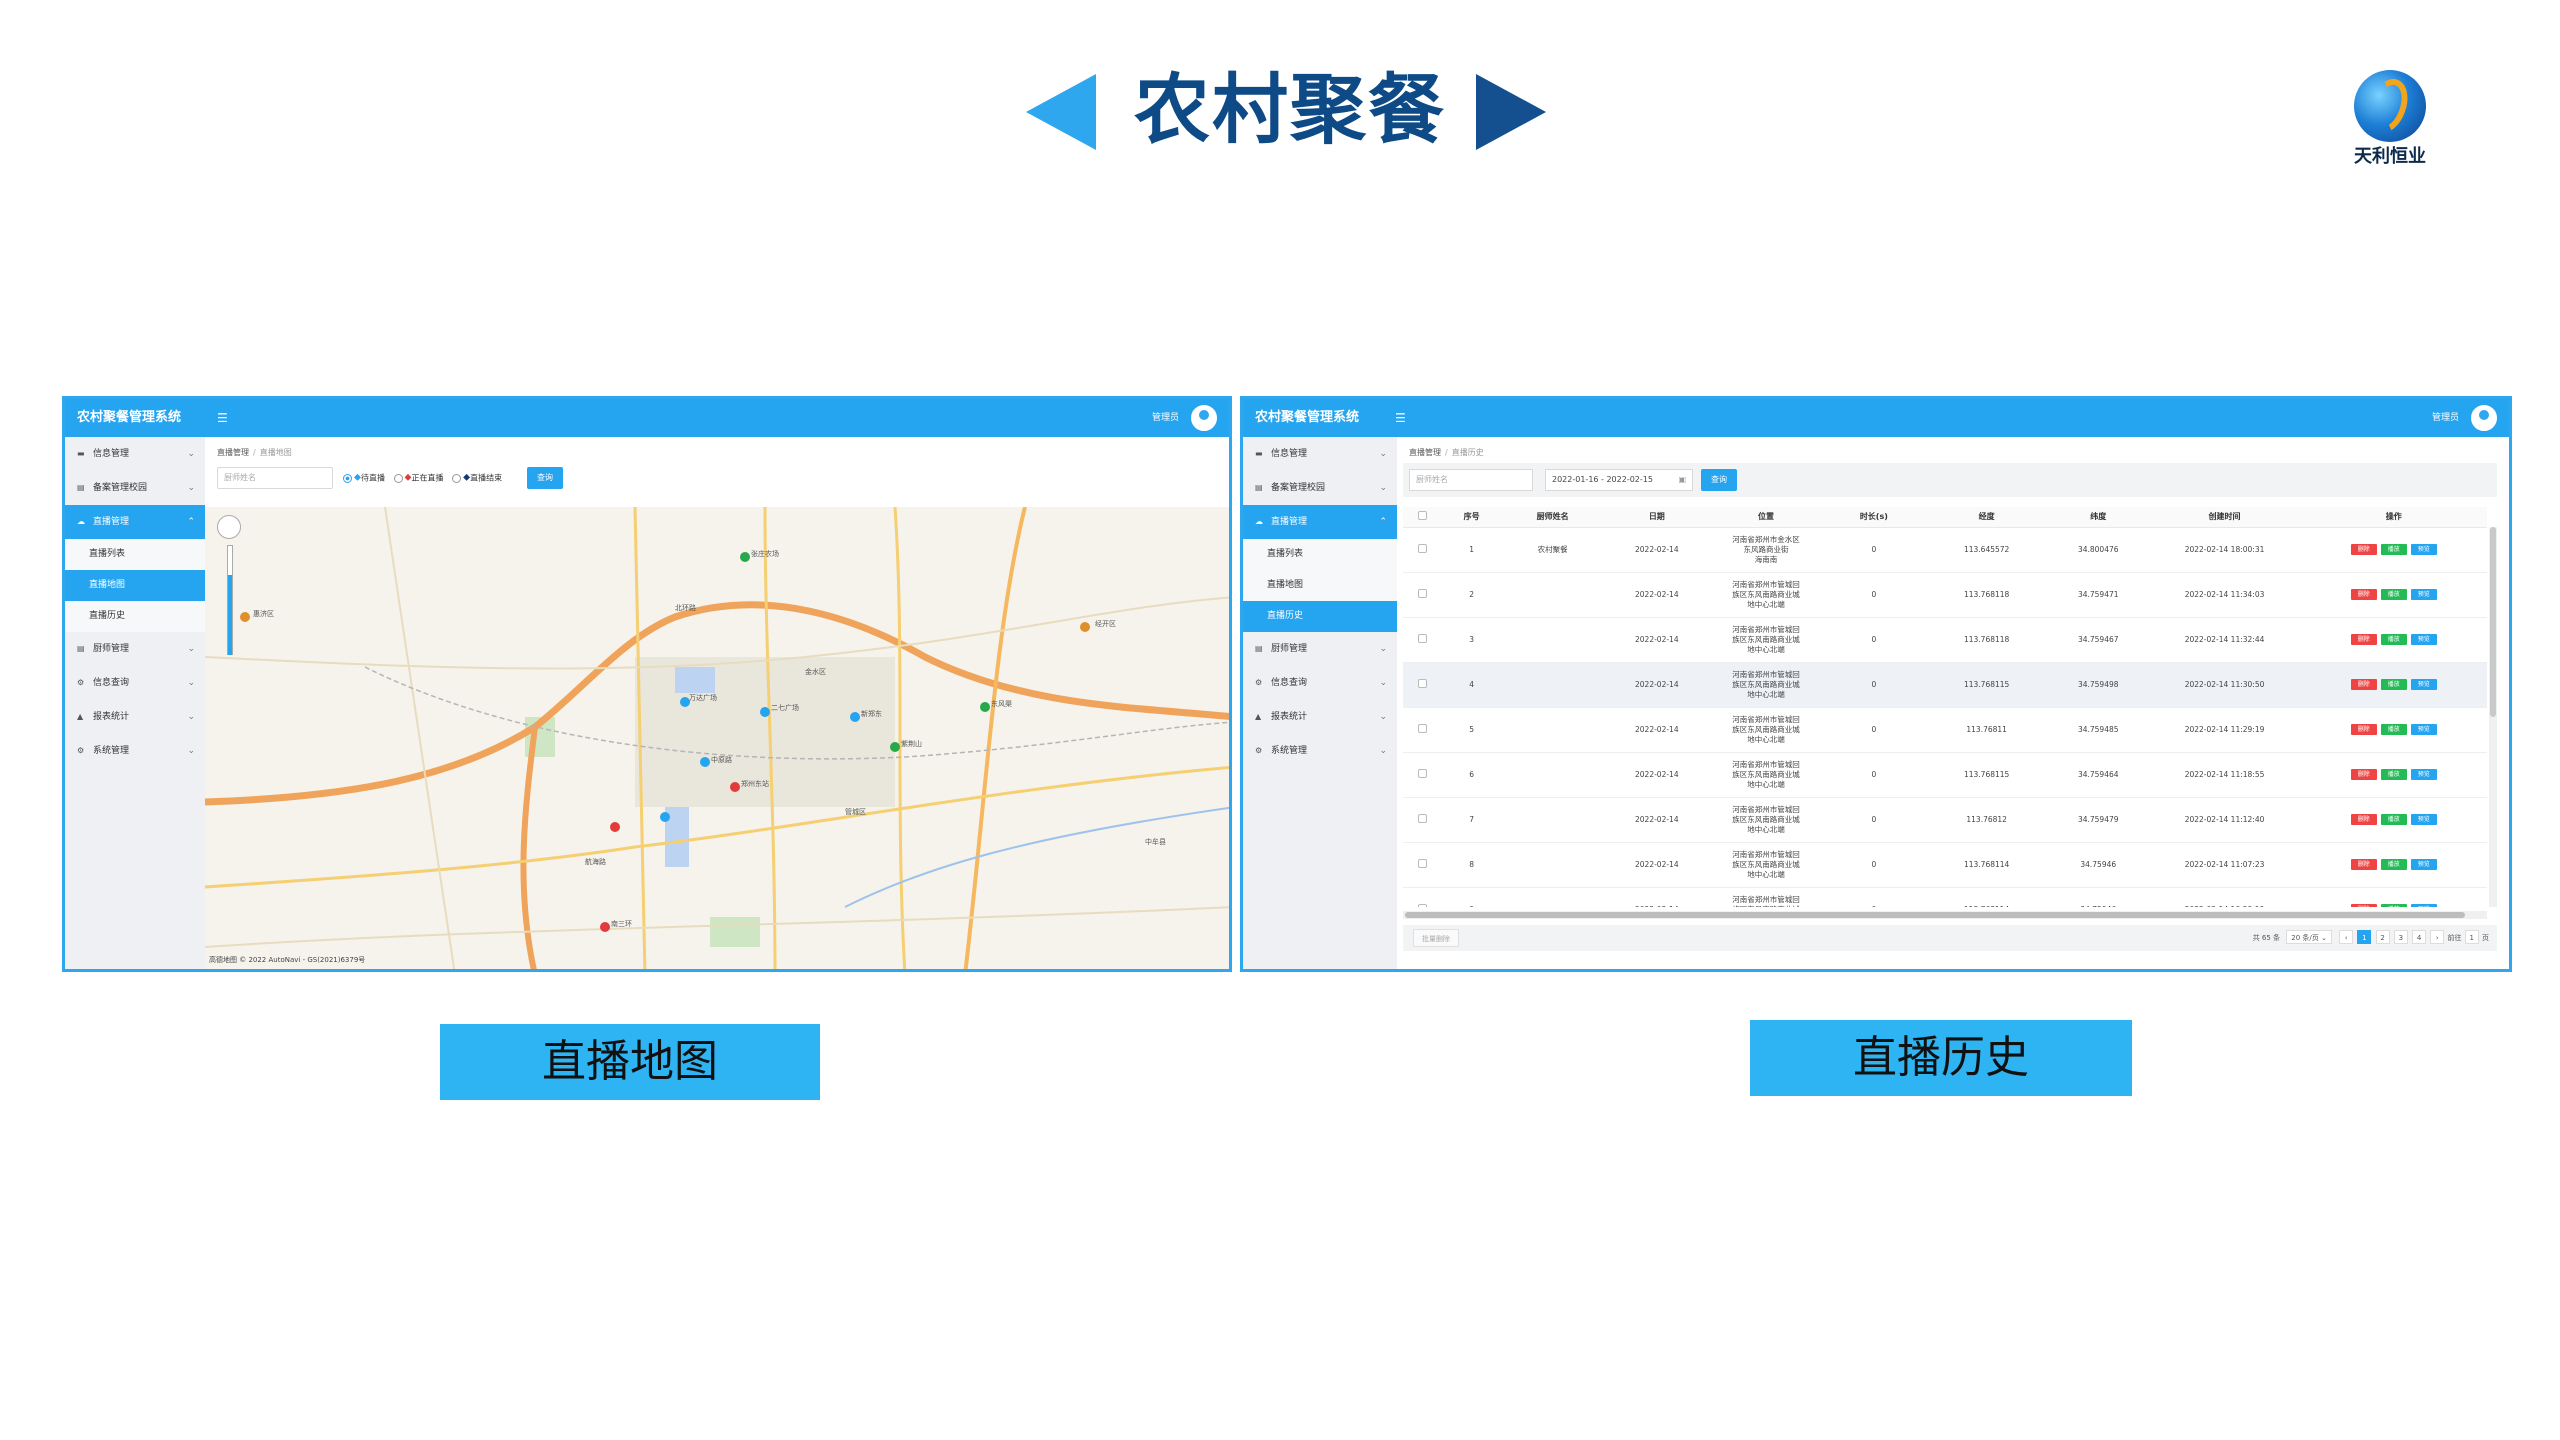 This screenshot has width=2560, height=1440. What do you see at coordinates (2419, 937) in the screenshot?
I see `page-4: 4` at bounding box center [2419, 937].